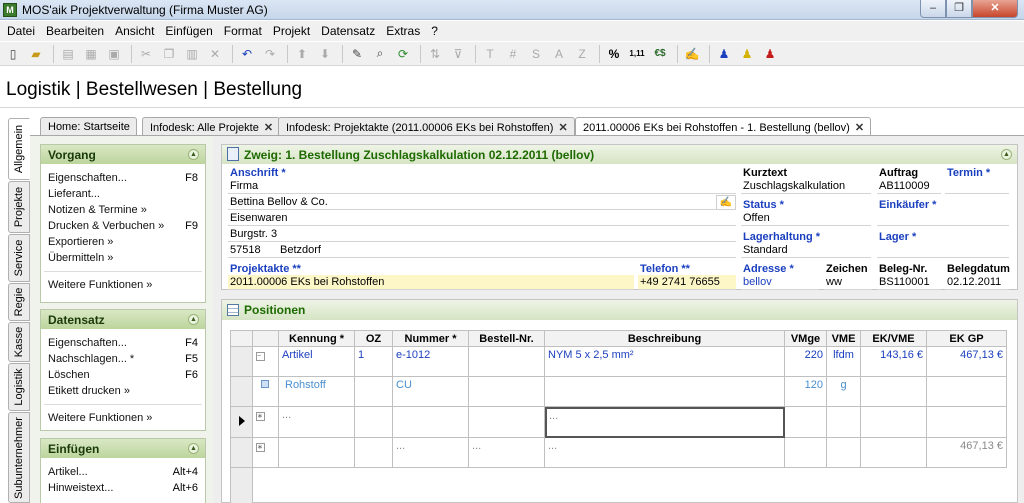  What do you see at coordinates (943, 250) in the screenshot?
I see `lager-field` at bounding box center [943, 250].